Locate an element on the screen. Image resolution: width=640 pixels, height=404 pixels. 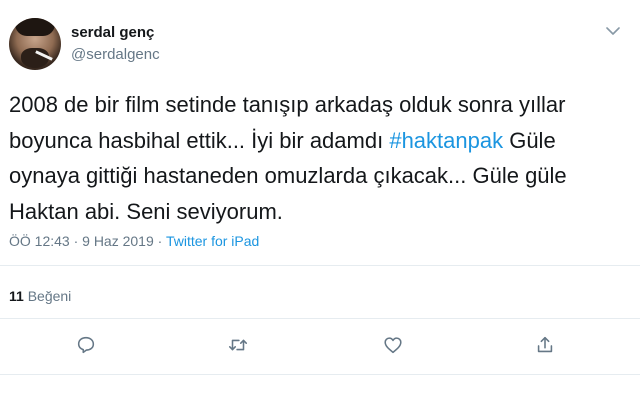
likes-label: Beğeni is located at coordinates (49, 296).